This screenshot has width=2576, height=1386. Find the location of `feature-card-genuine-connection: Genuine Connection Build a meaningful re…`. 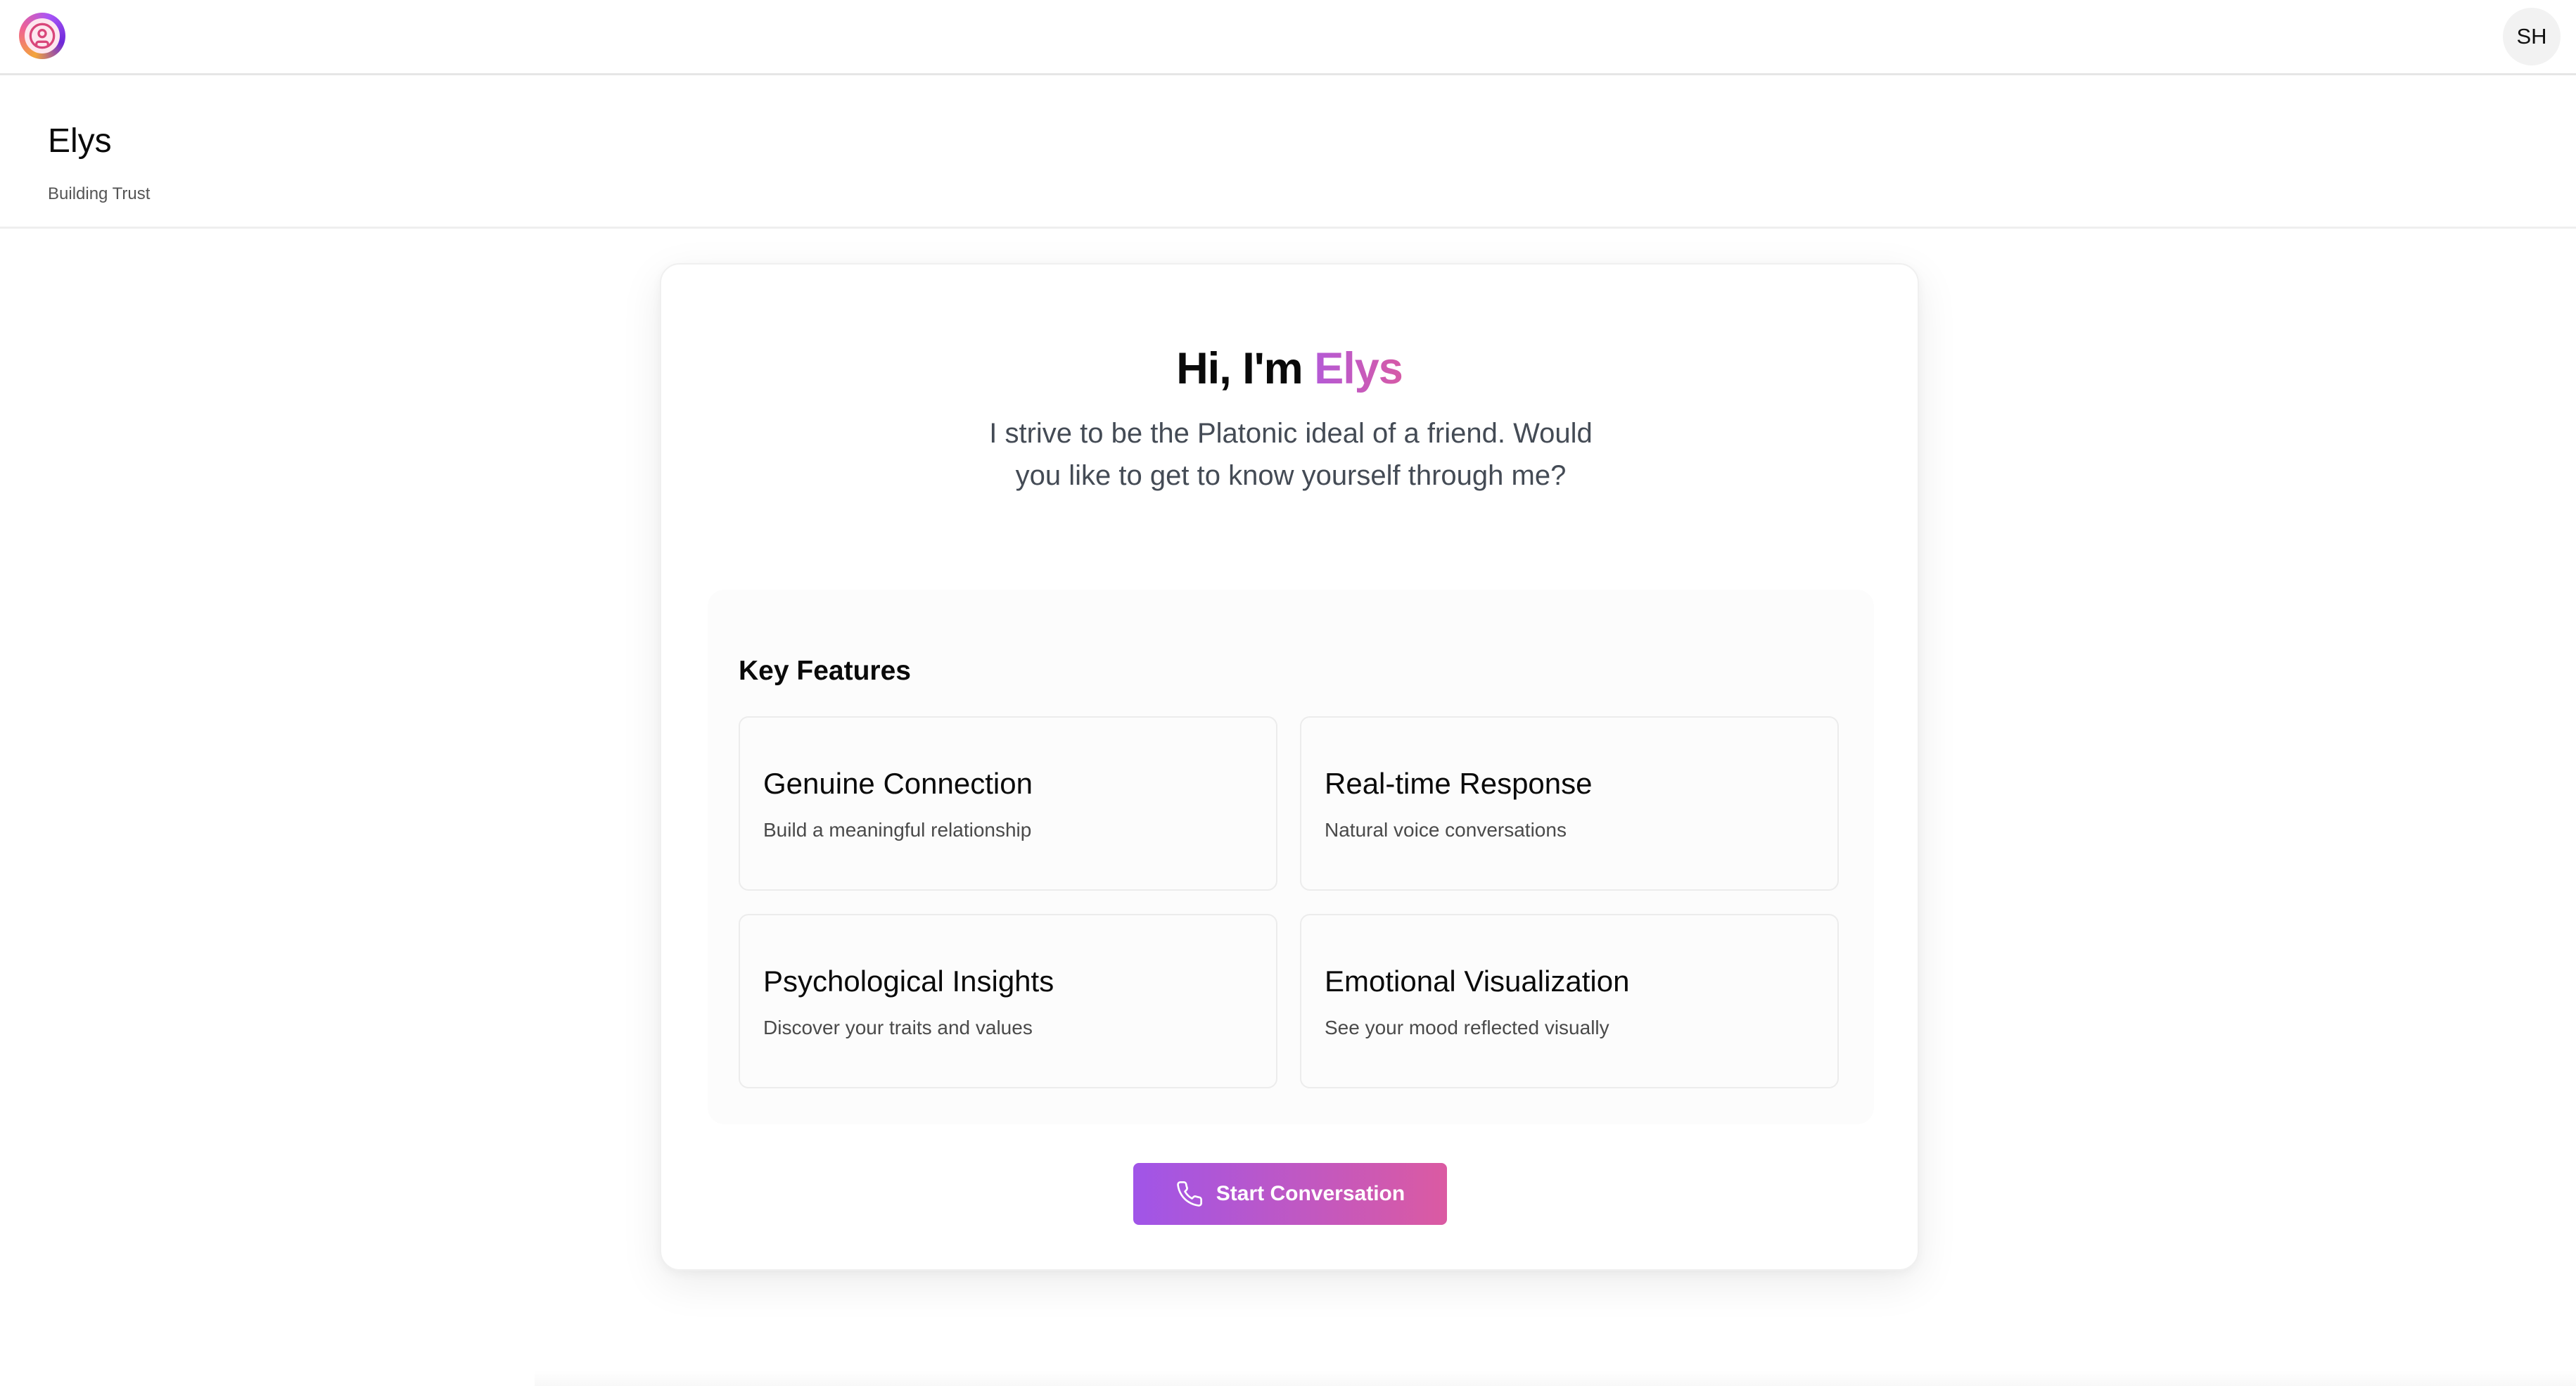

feature-card-genuine-connection: Genuine Connection Build a meaningful re… is located at coordinates (1008, 803).